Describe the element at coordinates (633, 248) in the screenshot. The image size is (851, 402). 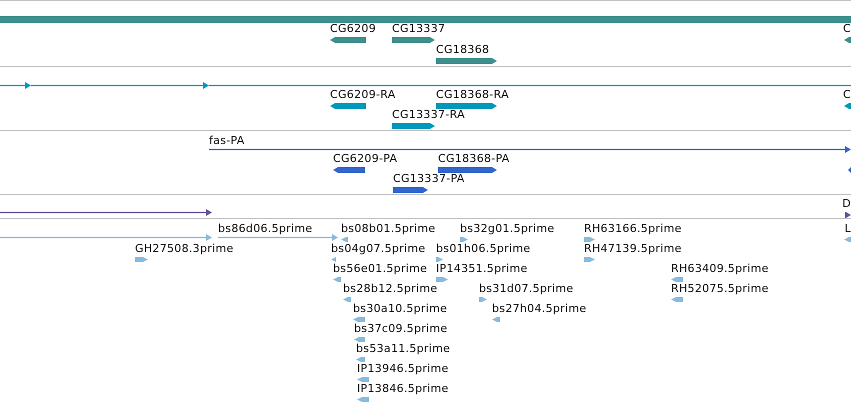
I see `feature-label: RH47139.5prime` at that location.